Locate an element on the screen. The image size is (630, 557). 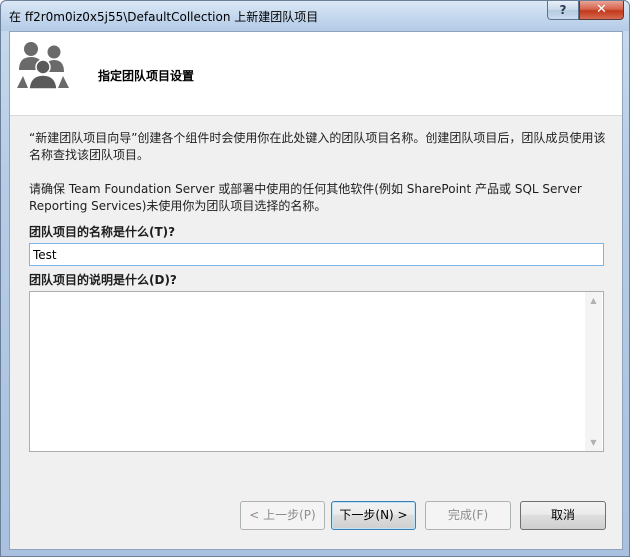
scroll-up-arrow-icon: ▲ is located at coordinates (593, 300).